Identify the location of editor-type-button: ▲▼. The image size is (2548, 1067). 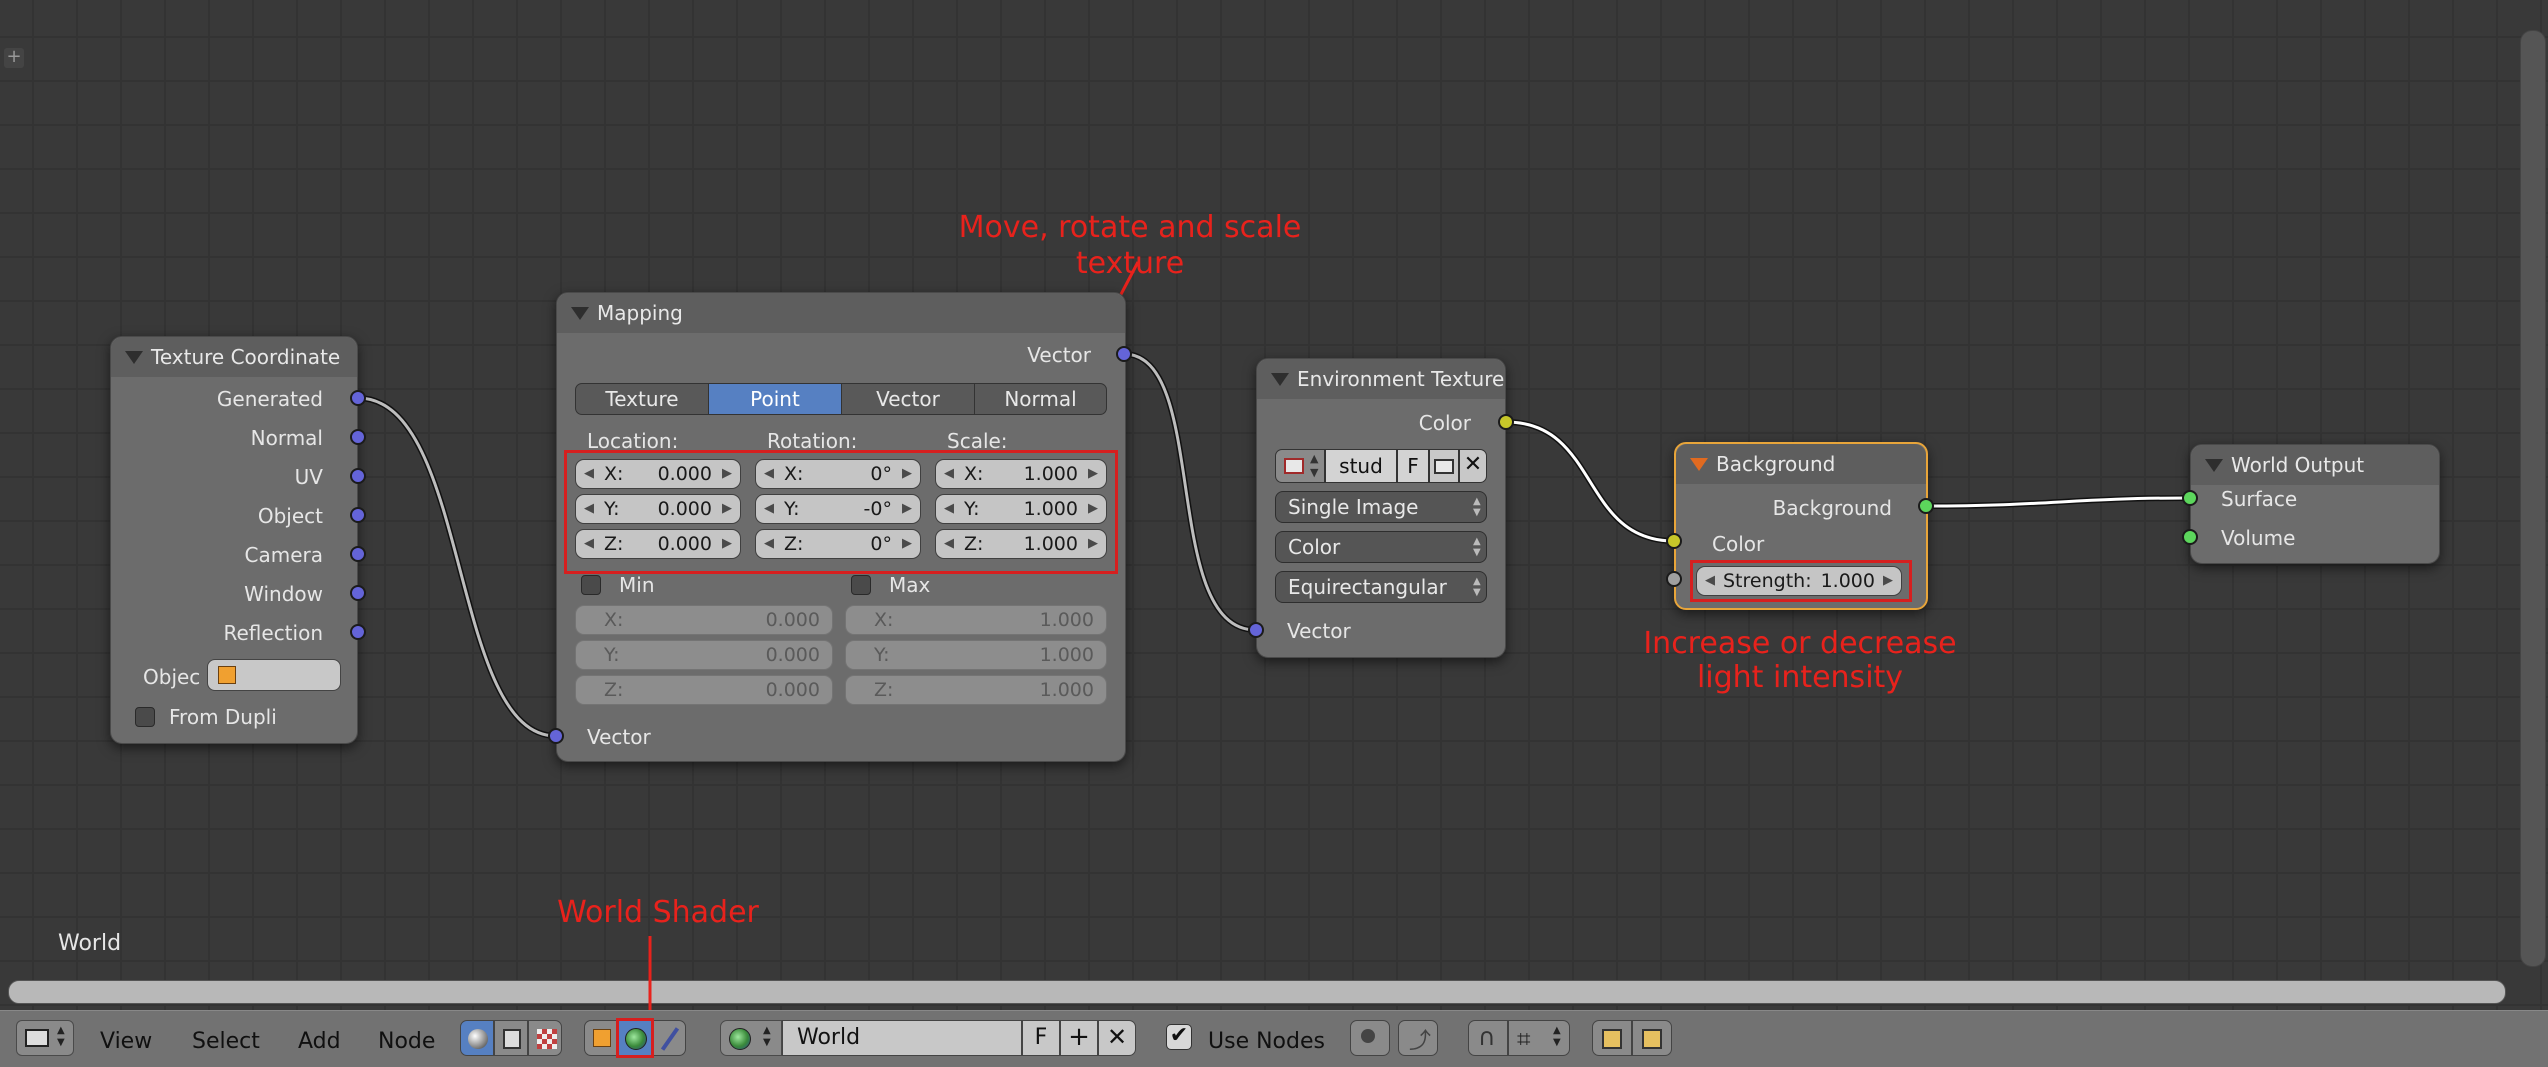
(45, 1038).